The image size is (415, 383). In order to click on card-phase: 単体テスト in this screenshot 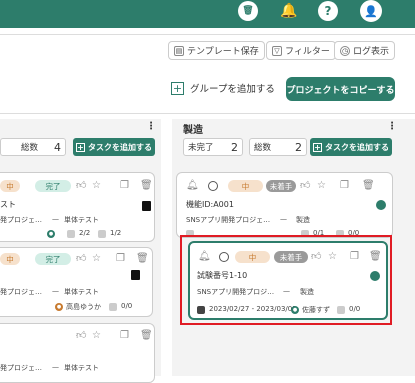, I will do `click(81, 292)`.